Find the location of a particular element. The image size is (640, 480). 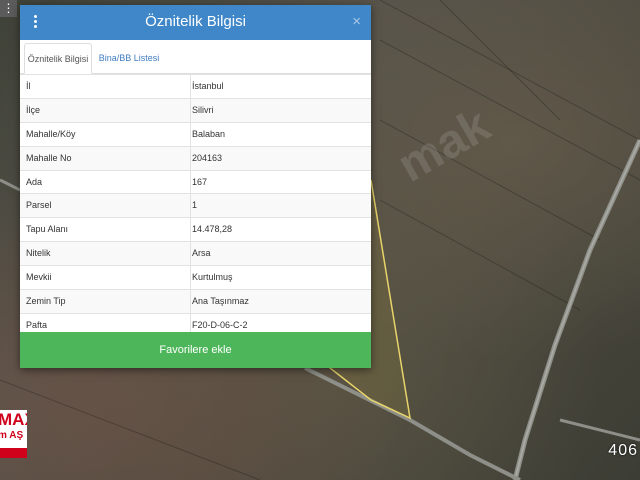

table-row: Zemin Tip Ana Taşınmaz is located at coordinates (195, 301).